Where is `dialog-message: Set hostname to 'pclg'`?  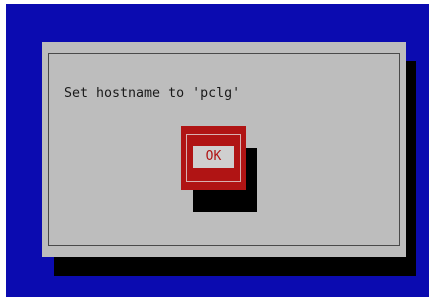
dialog-message: Set hostname to 'pclg' is located at coordinates (152, 93).